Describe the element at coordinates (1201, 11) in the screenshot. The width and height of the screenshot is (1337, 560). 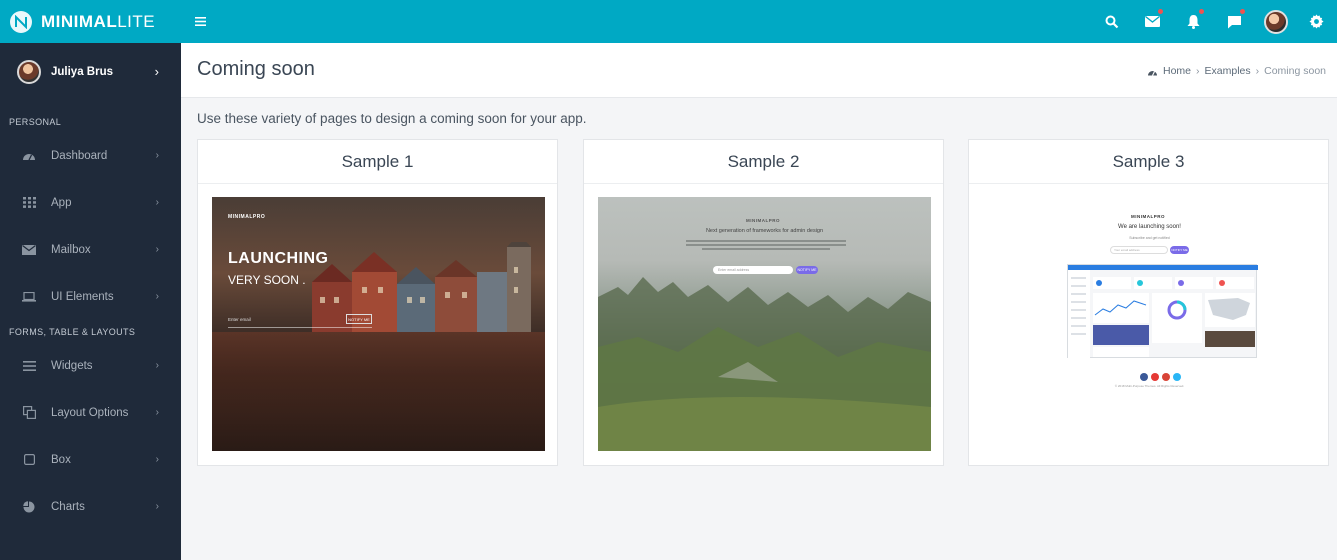
I see `bell-notification-dot` at that location.